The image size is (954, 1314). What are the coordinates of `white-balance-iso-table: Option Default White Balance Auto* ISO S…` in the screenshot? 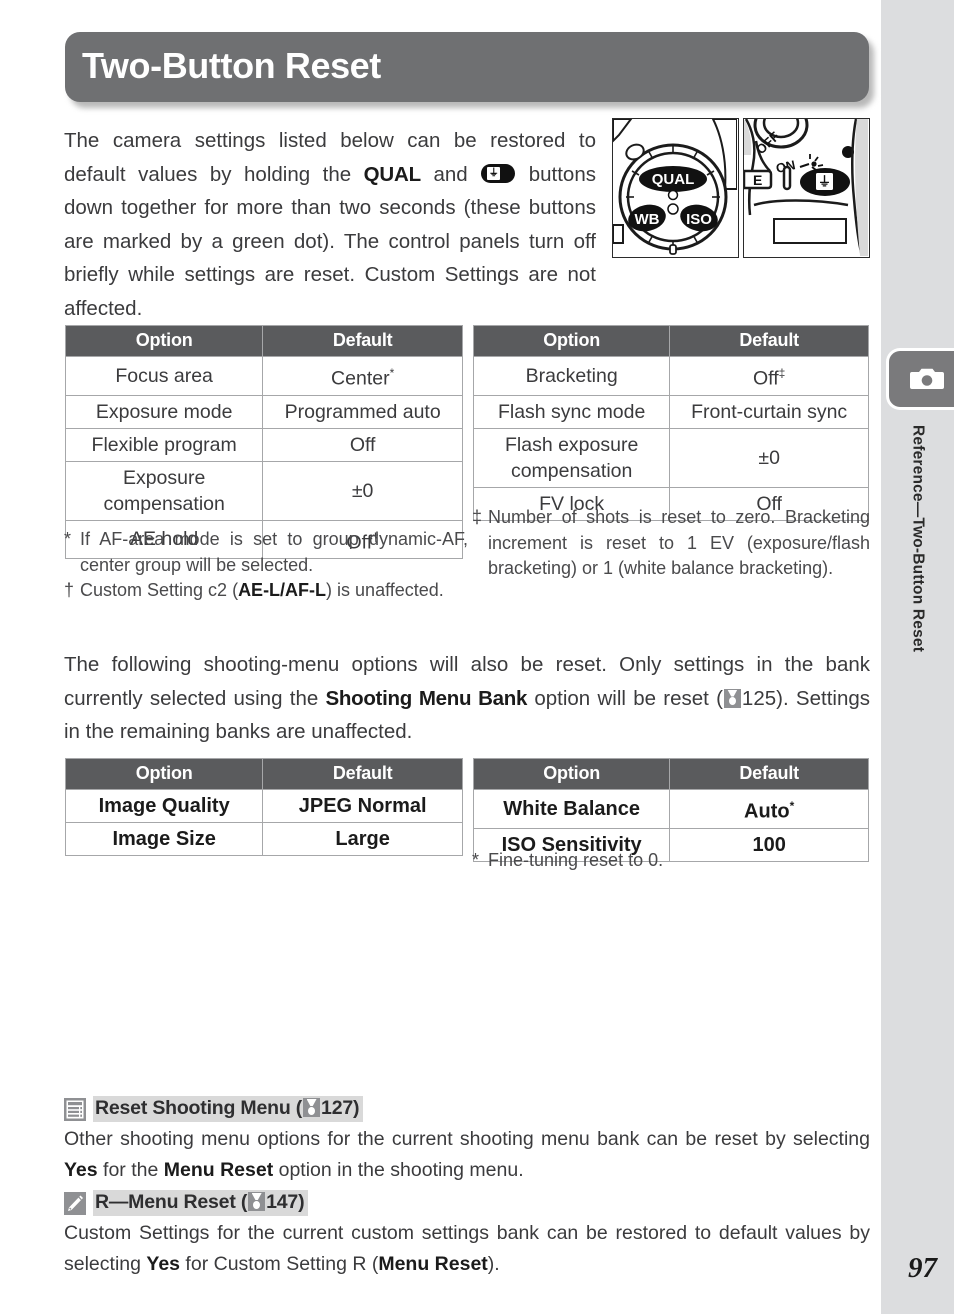 It's located at (670, 810).